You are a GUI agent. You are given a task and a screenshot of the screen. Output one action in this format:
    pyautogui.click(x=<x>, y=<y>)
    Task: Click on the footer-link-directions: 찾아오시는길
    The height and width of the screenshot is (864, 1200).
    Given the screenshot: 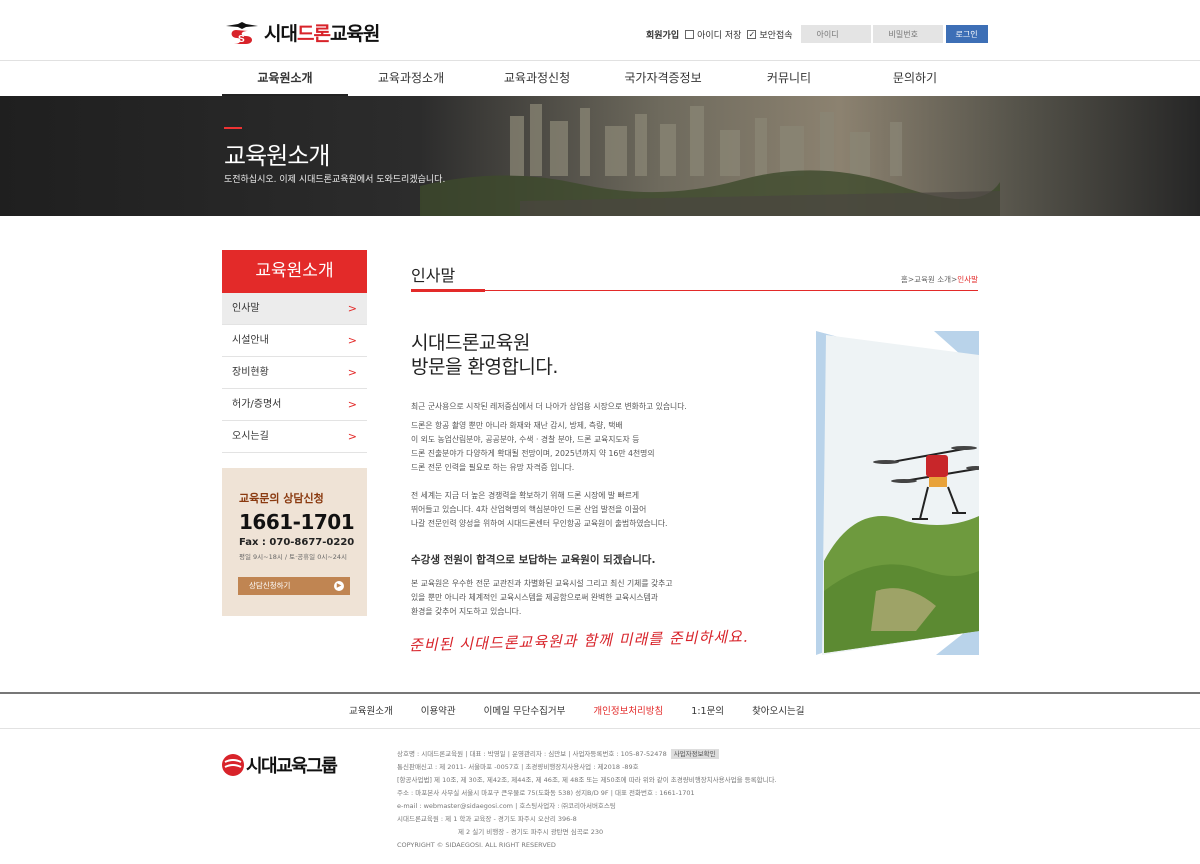 What is the action you would take?
    pyautogui.click(x=778, y=711)
    